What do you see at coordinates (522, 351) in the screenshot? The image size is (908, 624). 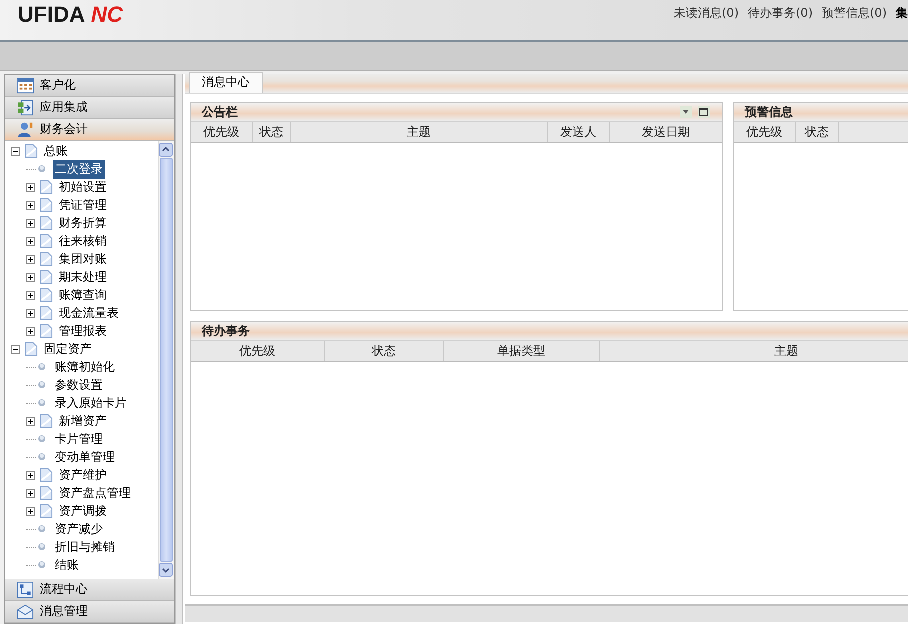 I see `column-header: 单据类型` at bounding box center [522, 351].